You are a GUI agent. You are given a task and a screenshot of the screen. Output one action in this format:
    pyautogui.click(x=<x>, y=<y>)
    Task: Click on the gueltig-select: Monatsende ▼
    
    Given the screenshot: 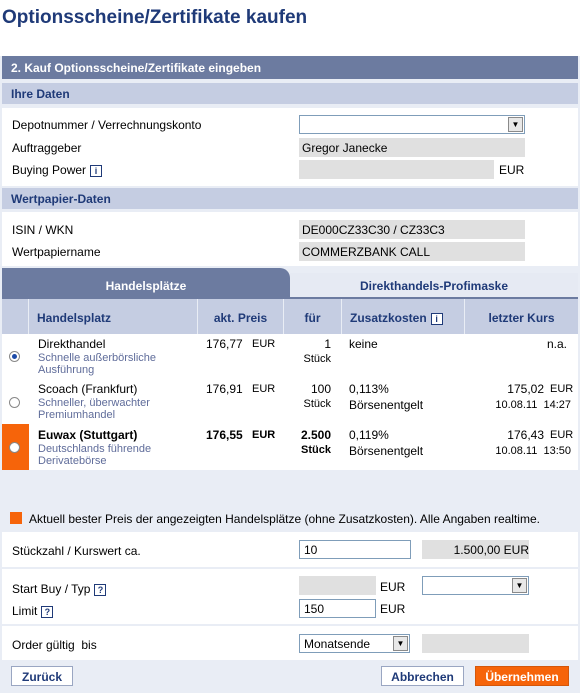 What is the action you would take?
    pyautogui.click(x=354, y=643)
    